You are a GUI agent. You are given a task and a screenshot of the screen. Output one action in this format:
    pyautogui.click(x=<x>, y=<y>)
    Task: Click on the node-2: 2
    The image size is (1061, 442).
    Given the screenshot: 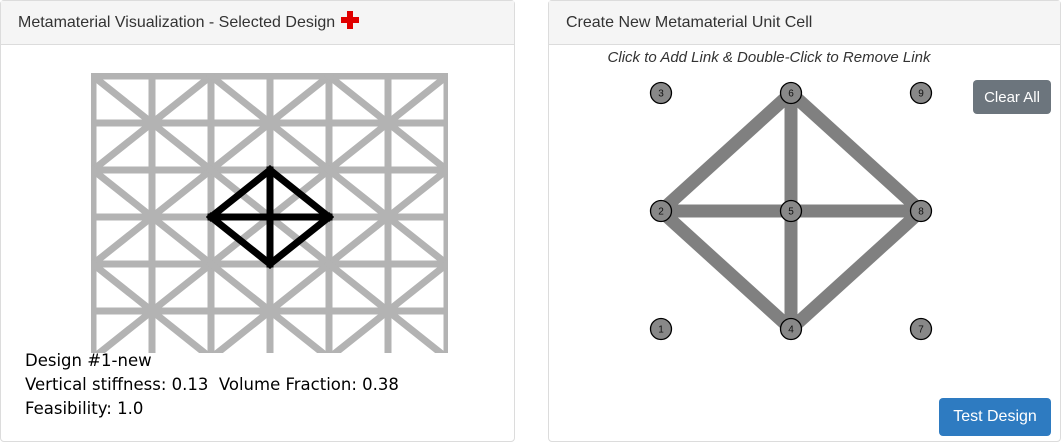 What is the action you would take?
    pyautogui.click(x=661, y=211)
    